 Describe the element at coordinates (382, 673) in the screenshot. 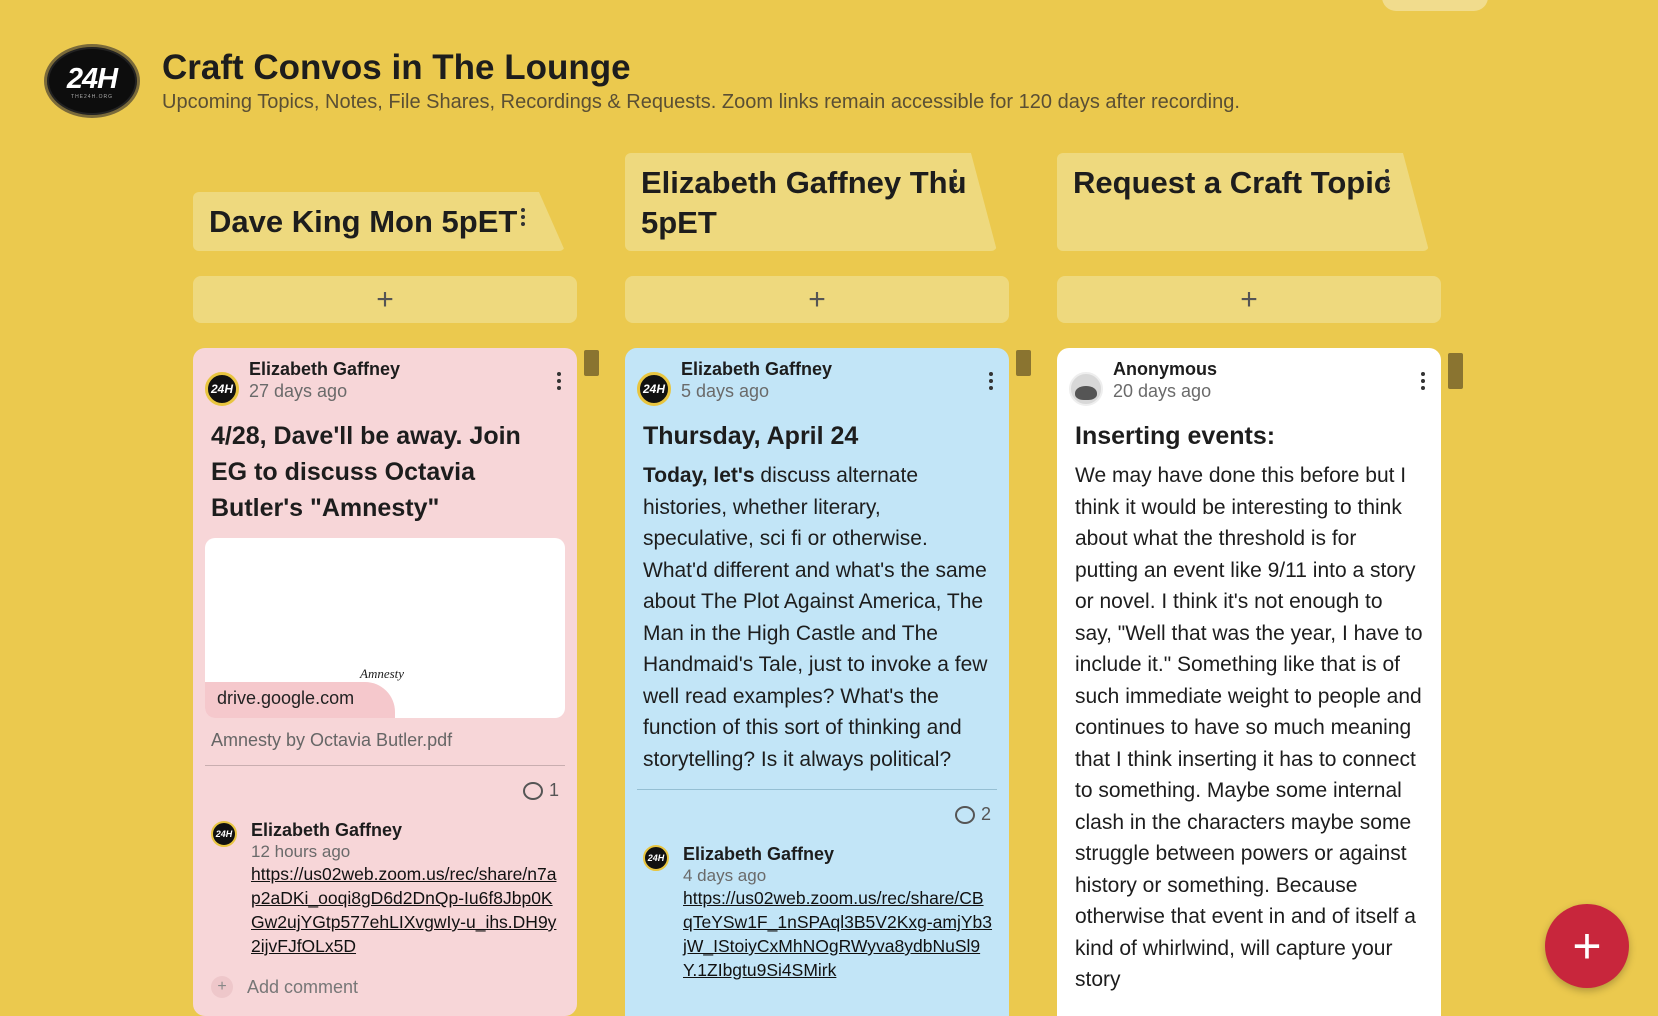

I see `attachment-doc-title: Amnesty` at that location.